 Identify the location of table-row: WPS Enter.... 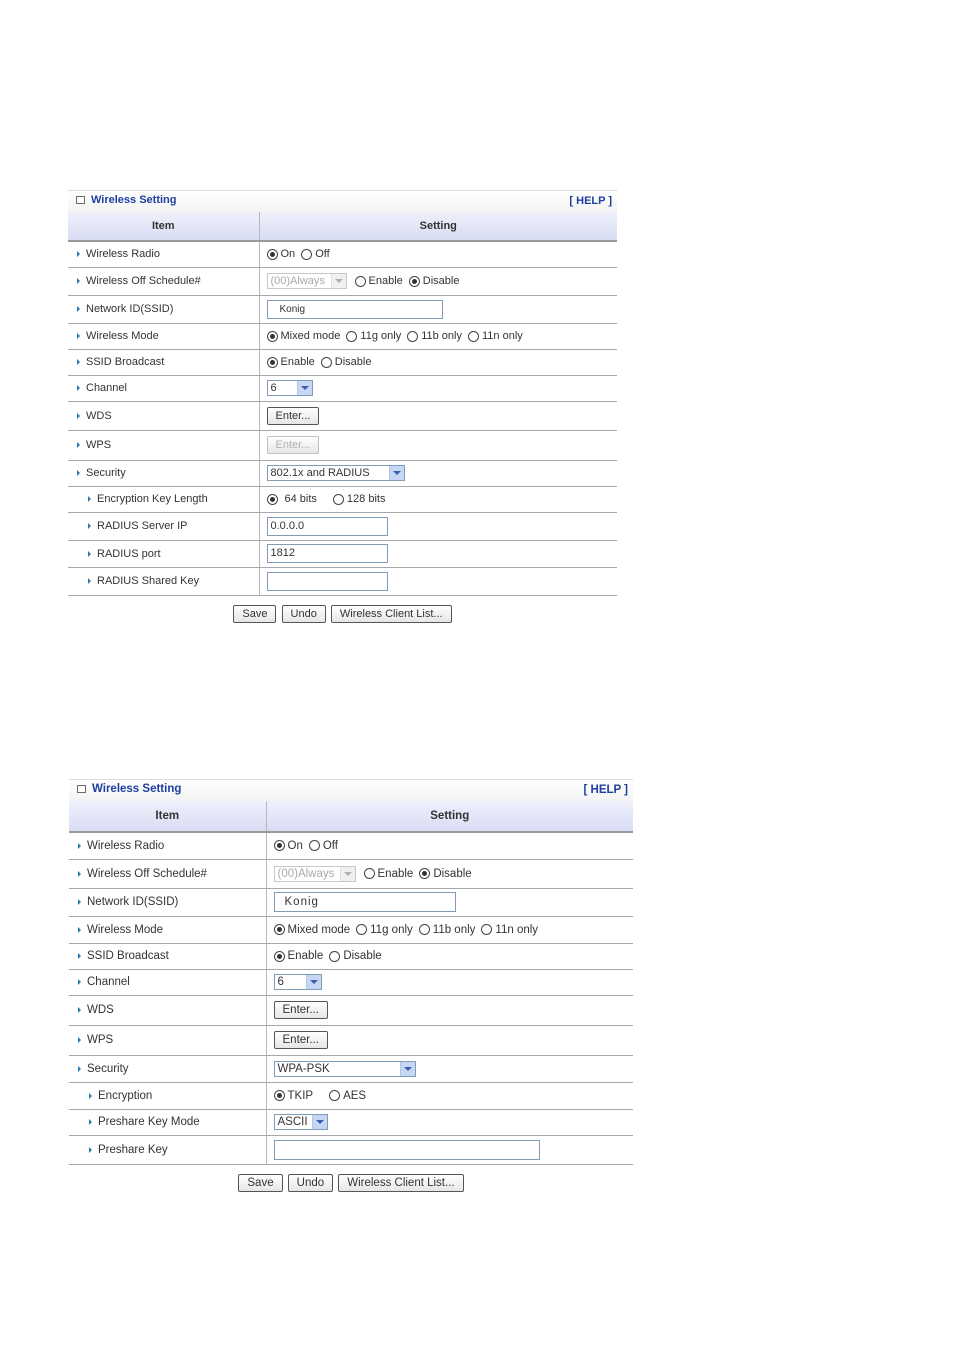
(342, 445).